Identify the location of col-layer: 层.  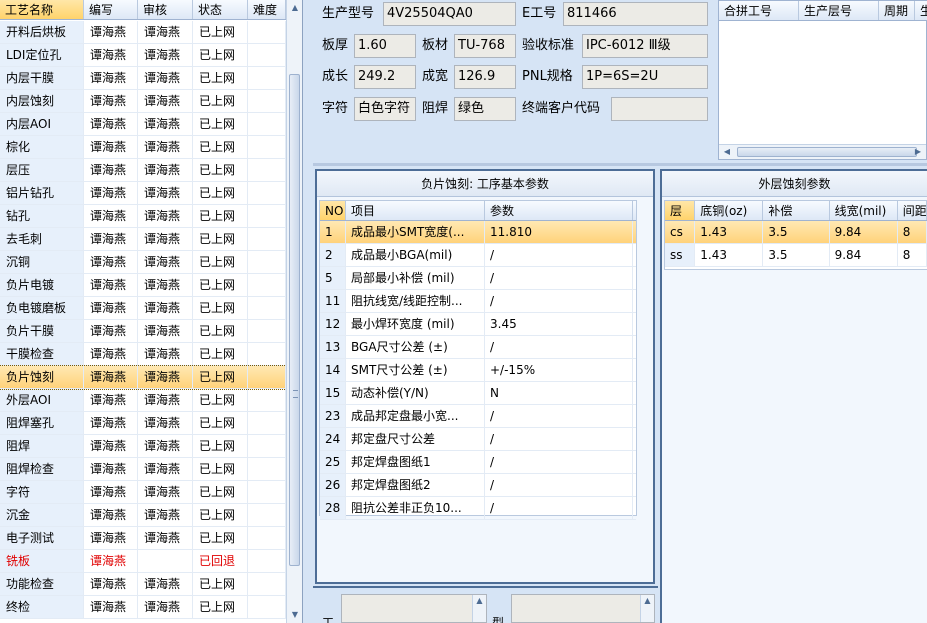
(680, 210).